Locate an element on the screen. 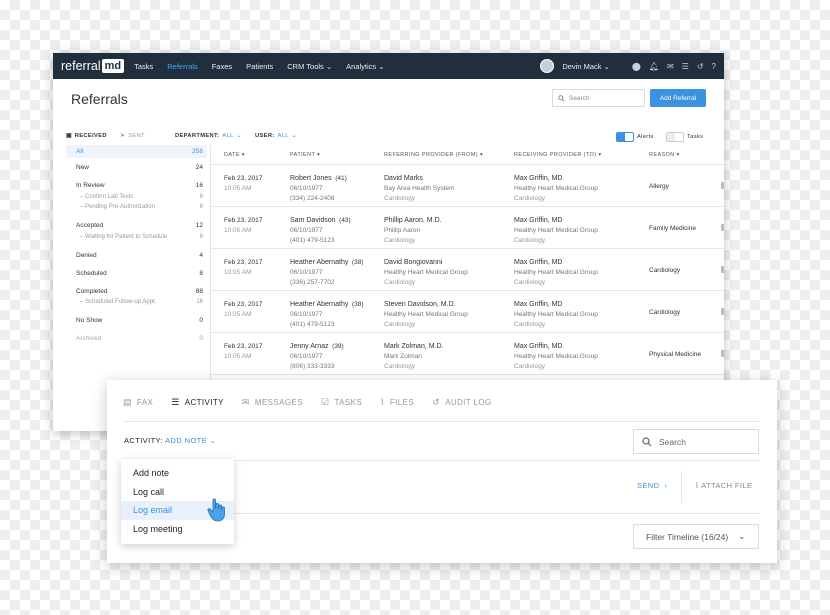  refresh-icon: ↺ is located at coordinates (700, 66).